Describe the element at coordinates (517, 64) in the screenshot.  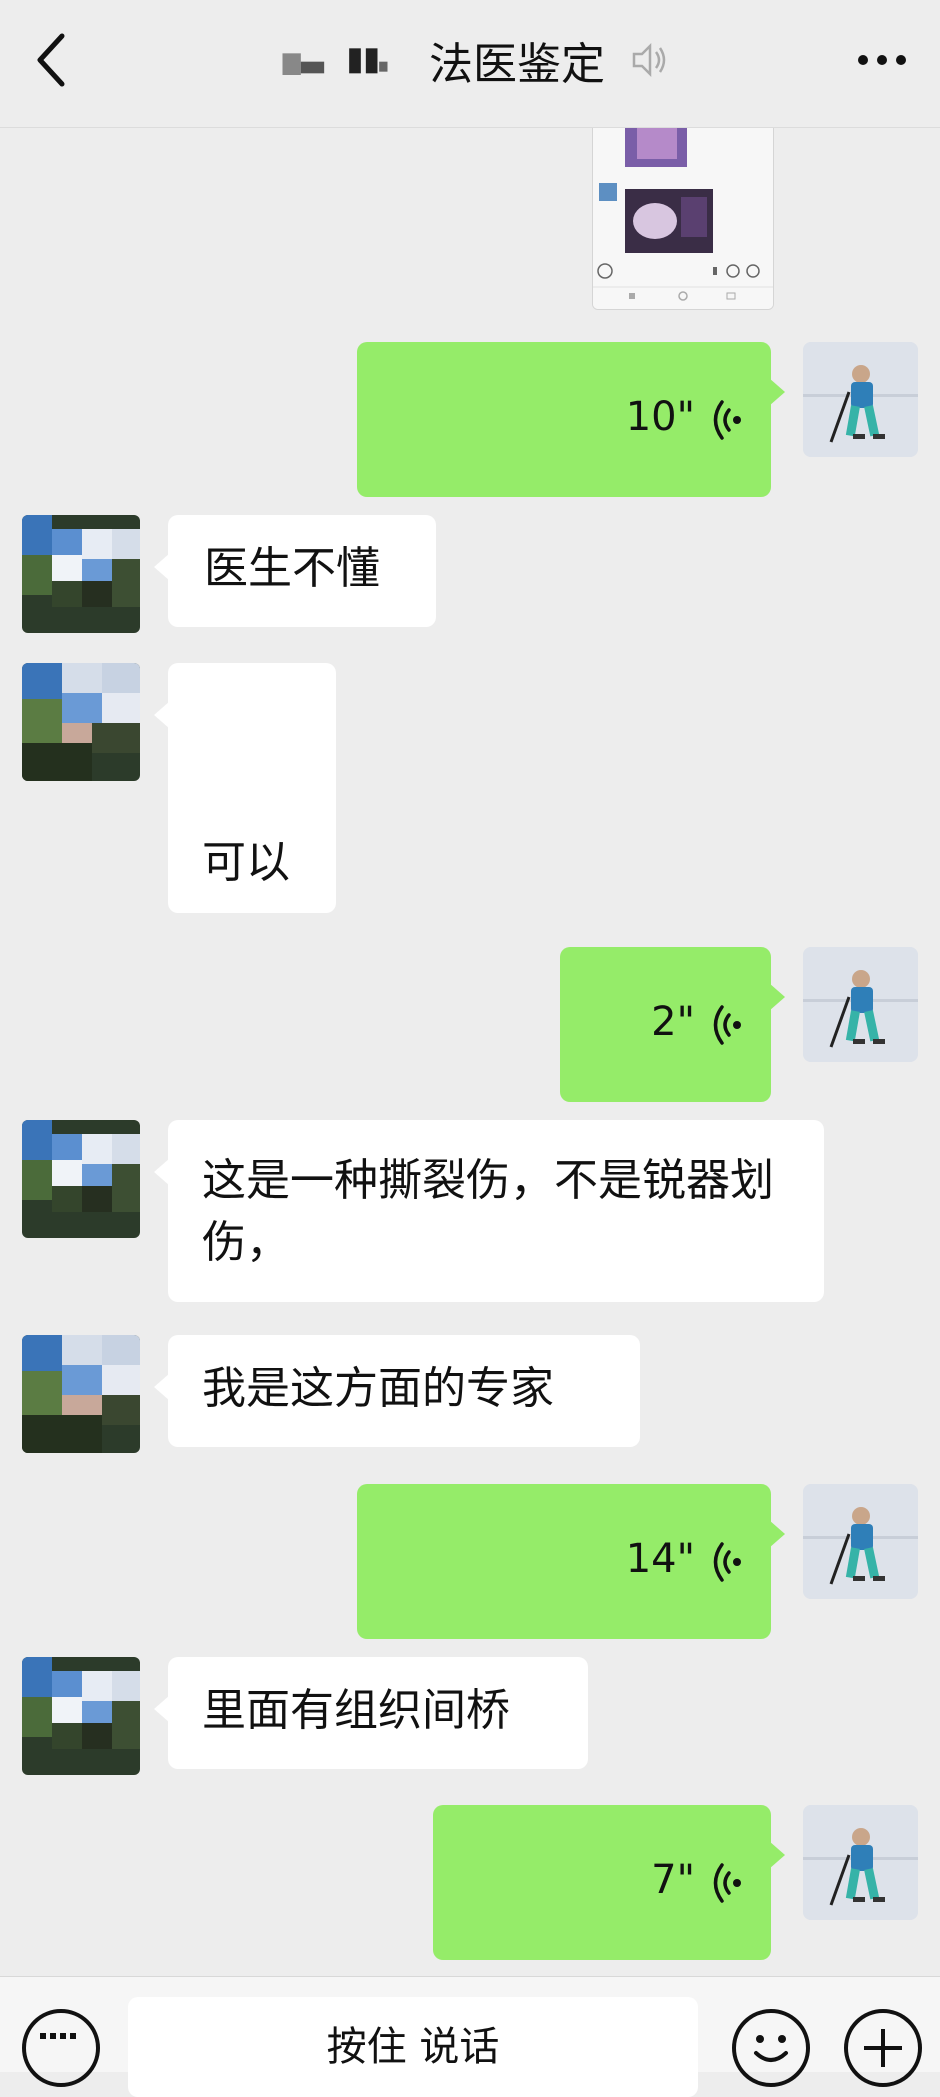
I see `chat-title-text: 法医鉴定` at that location.